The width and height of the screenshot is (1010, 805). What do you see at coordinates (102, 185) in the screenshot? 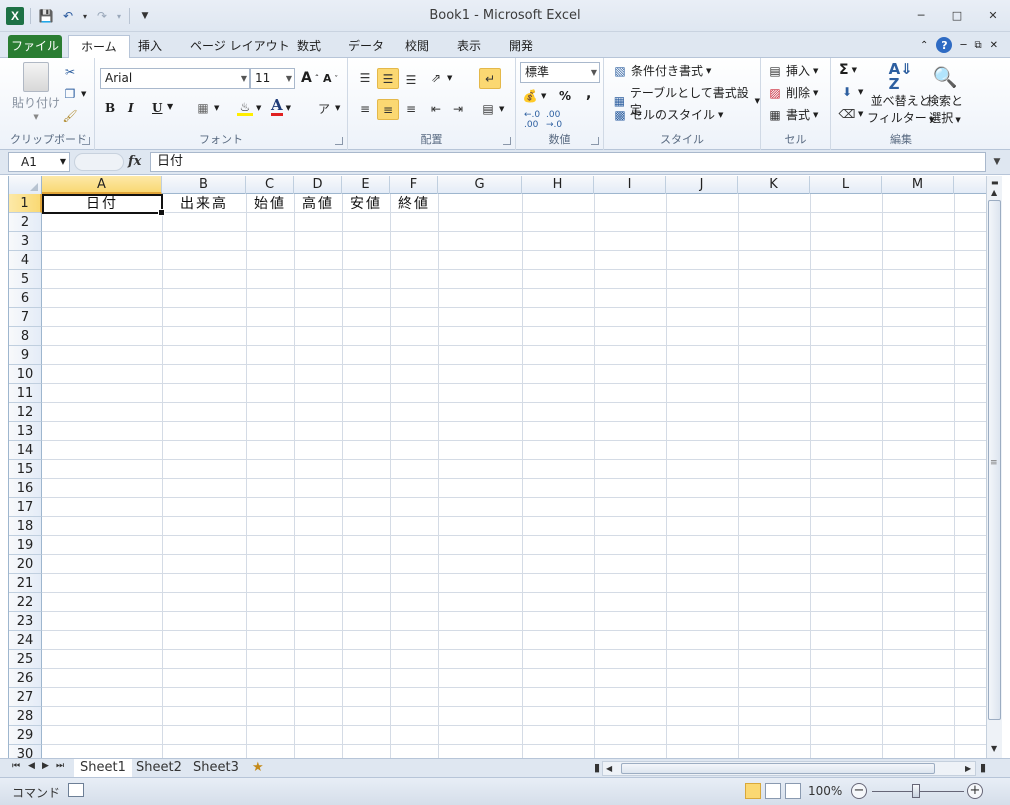
I see `column-header-a: A` at bounding box center [102, 185].